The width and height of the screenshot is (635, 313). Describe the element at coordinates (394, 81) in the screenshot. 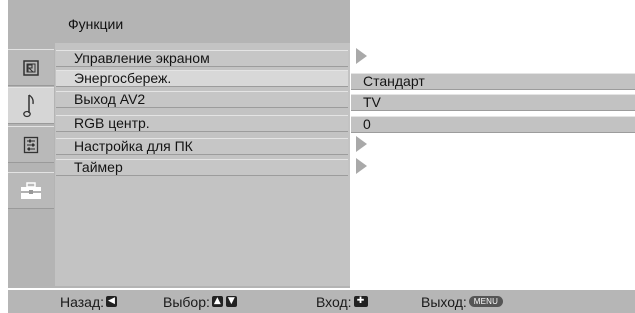

I see `value-text: Стандарт` at that location.